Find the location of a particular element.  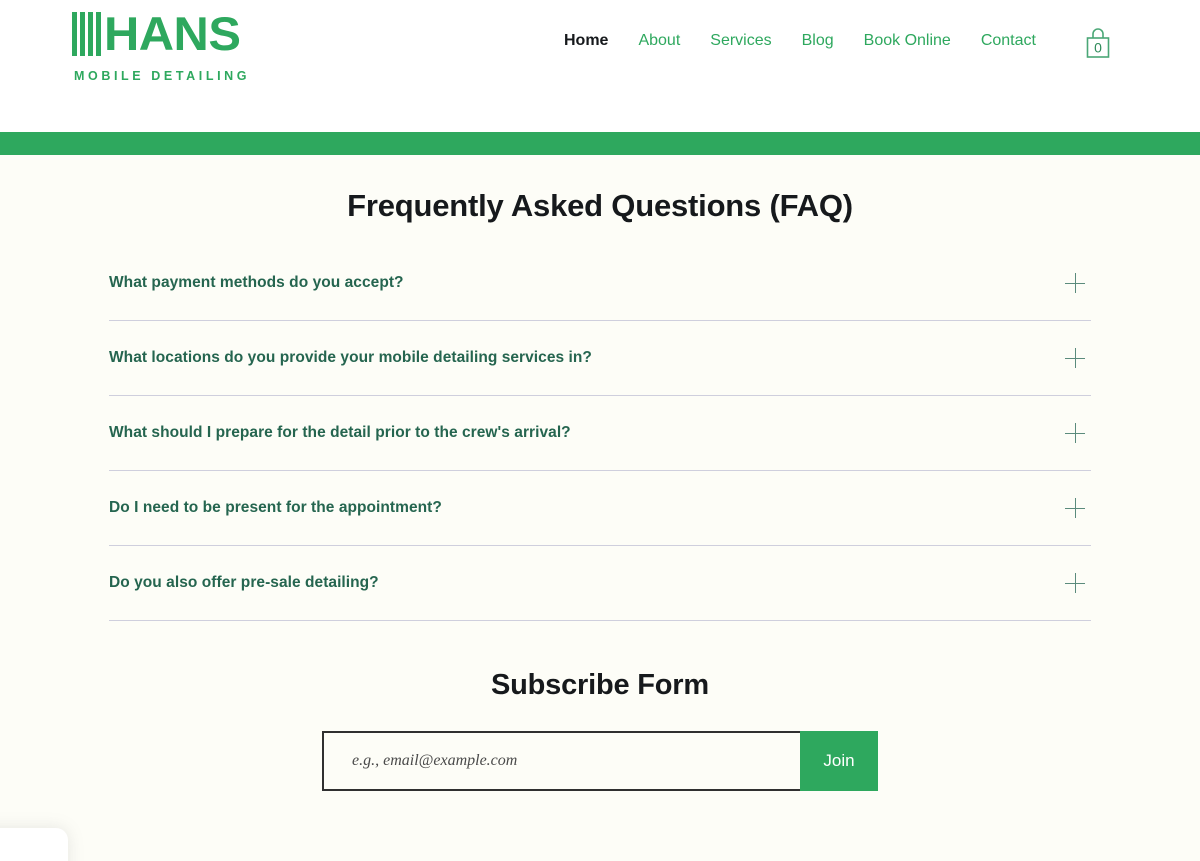

logo-bars-icon is located at coordinates (86, 34).